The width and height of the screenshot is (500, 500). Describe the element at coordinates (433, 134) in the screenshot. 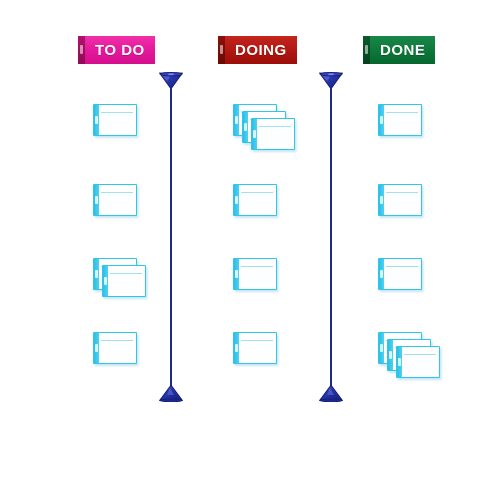

I see `card-stack-done-row1` at that location.